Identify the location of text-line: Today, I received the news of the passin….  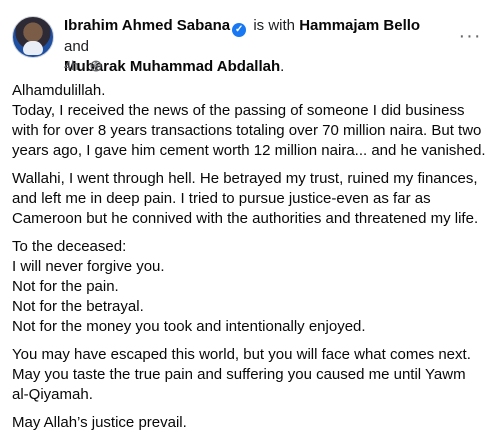
(249, 130).